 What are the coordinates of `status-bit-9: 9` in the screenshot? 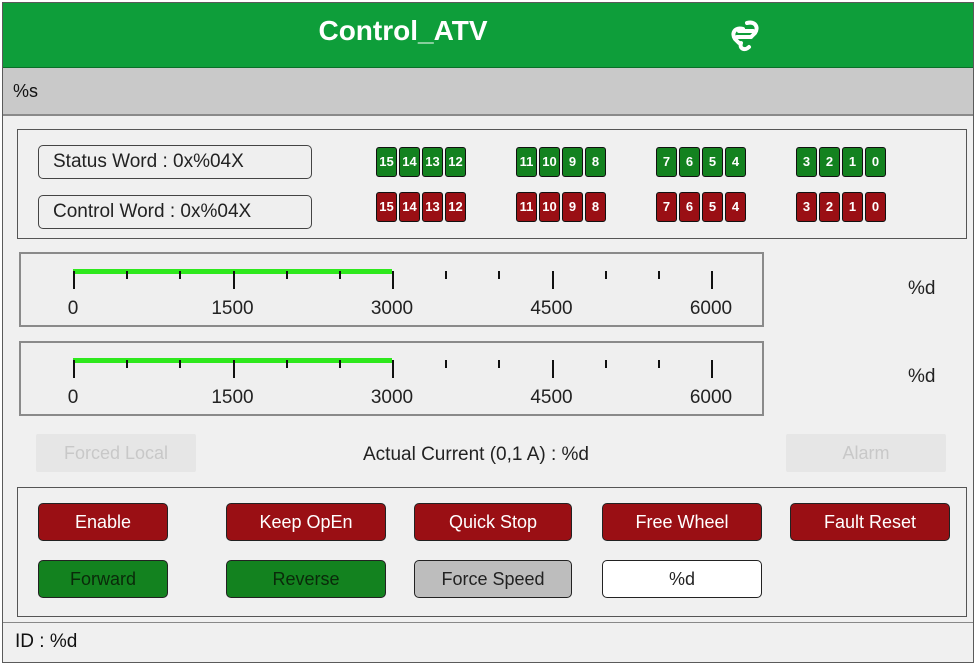 It's located at (572, 162).